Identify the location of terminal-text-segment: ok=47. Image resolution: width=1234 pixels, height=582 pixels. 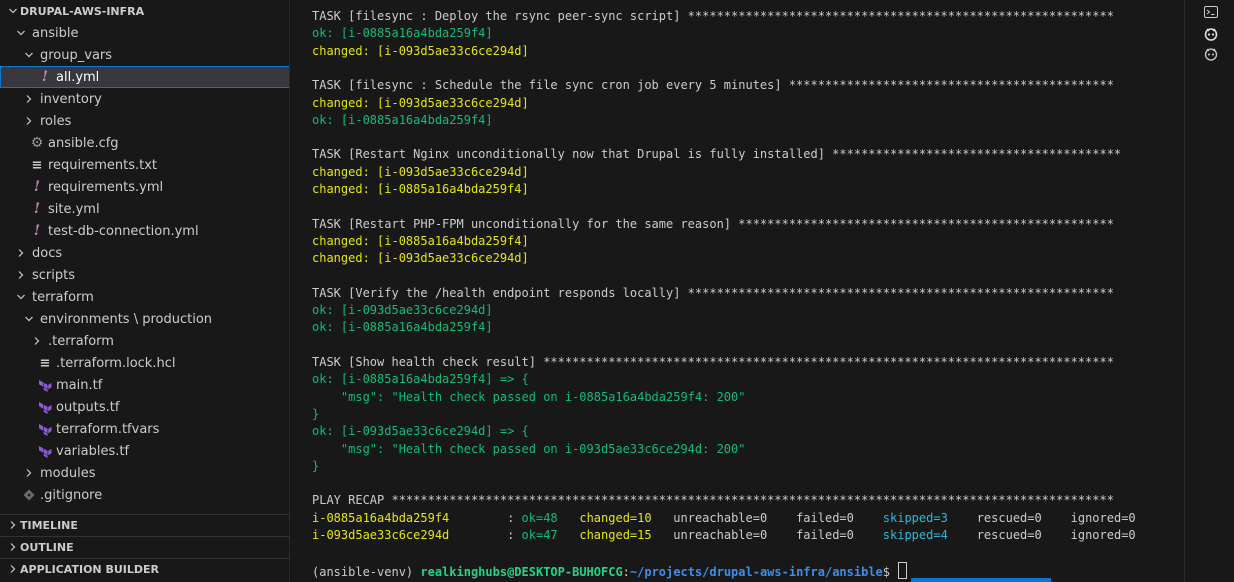
(543, 535).